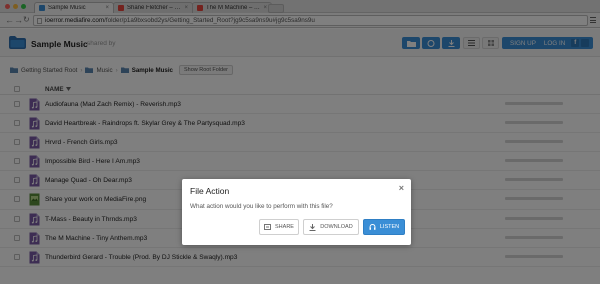  Describe the element at coordinates (267, 227) in the screenshot. I see `share-icon` at that location.